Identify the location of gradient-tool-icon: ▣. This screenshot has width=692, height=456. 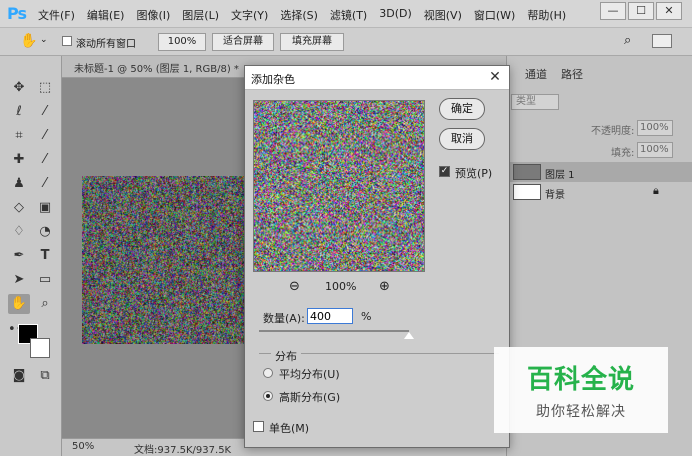
(45, 208).